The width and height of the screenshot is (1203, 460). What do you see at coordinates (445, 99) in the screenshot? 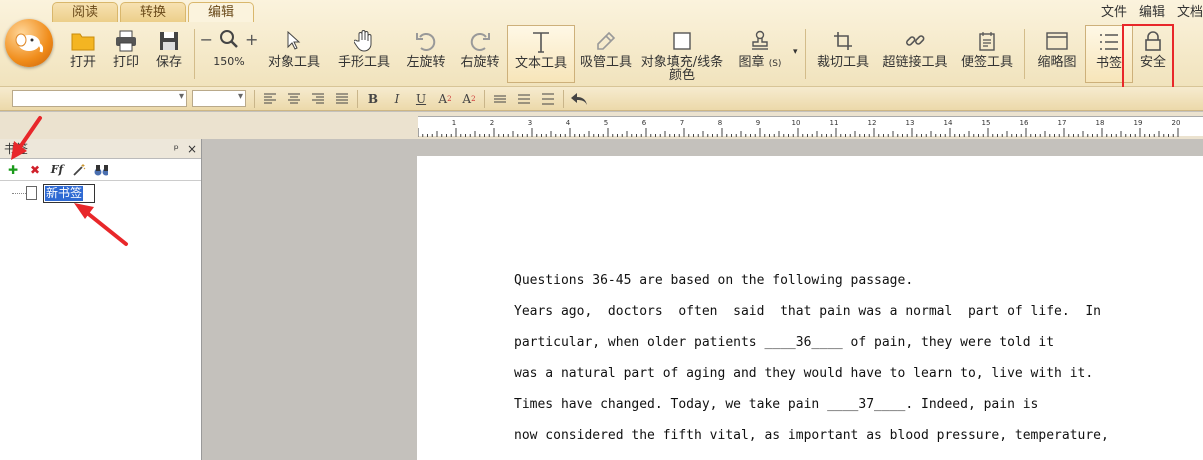
I see `superscript-button: A2` at bounding box center [445, 99].